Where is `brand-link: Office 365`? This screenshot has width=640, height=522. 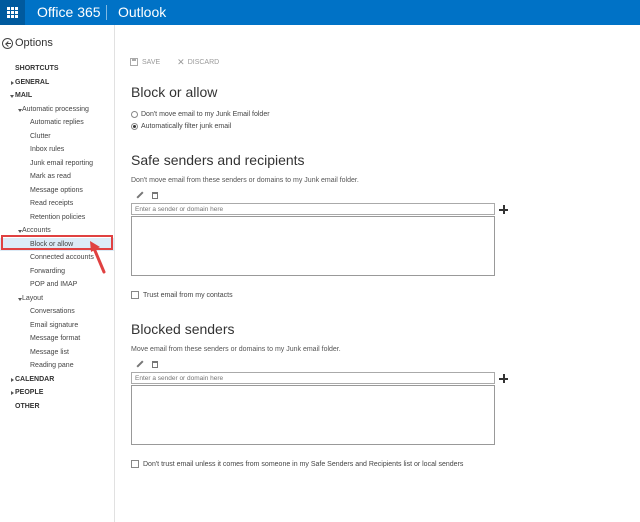 brand-link: Office 365 is located at coordinates (69, 12).